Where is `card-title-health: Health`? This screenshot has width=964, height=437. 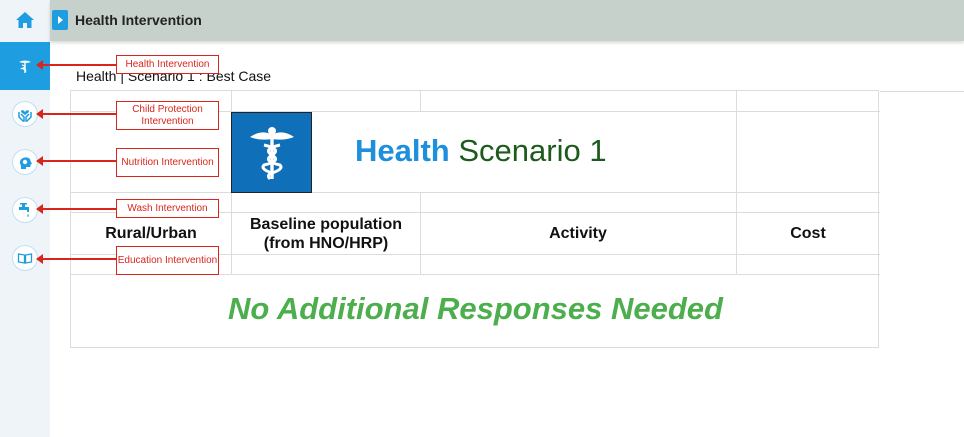
card-title-health: Health is located at coordinates (402, 150).